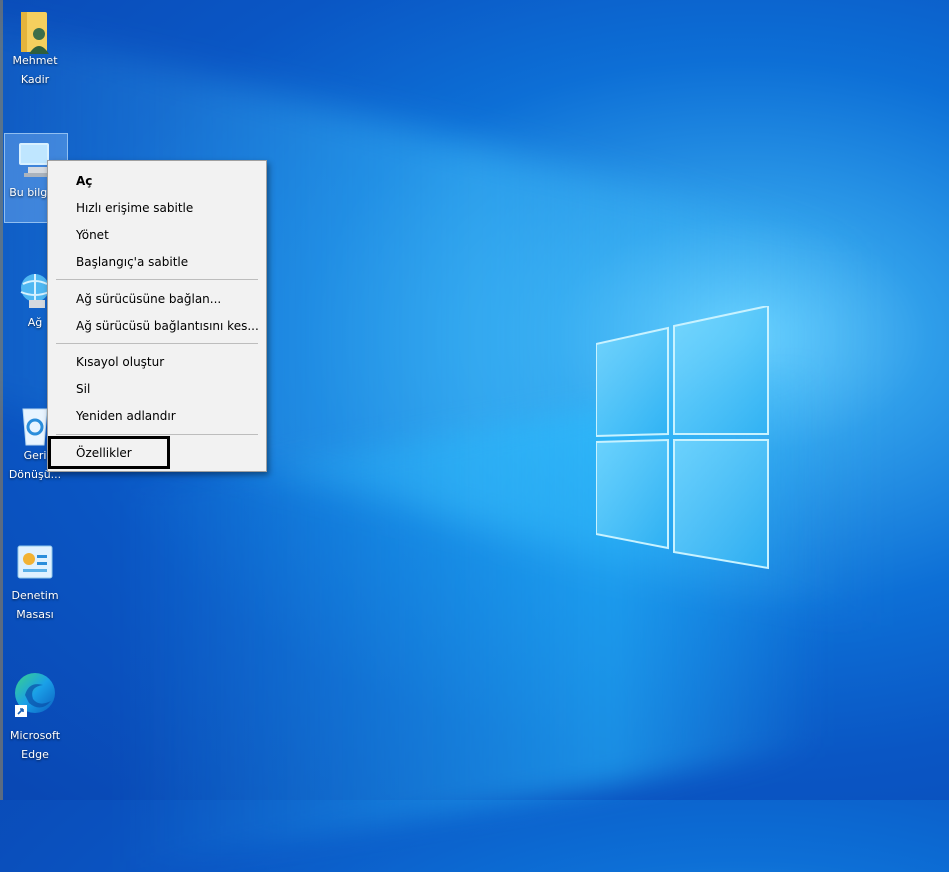  Describe the element at coordinates (120, 362) in the screenshot. I see `menu-item-create-shortcut: Kısayol oluştur` at that location.